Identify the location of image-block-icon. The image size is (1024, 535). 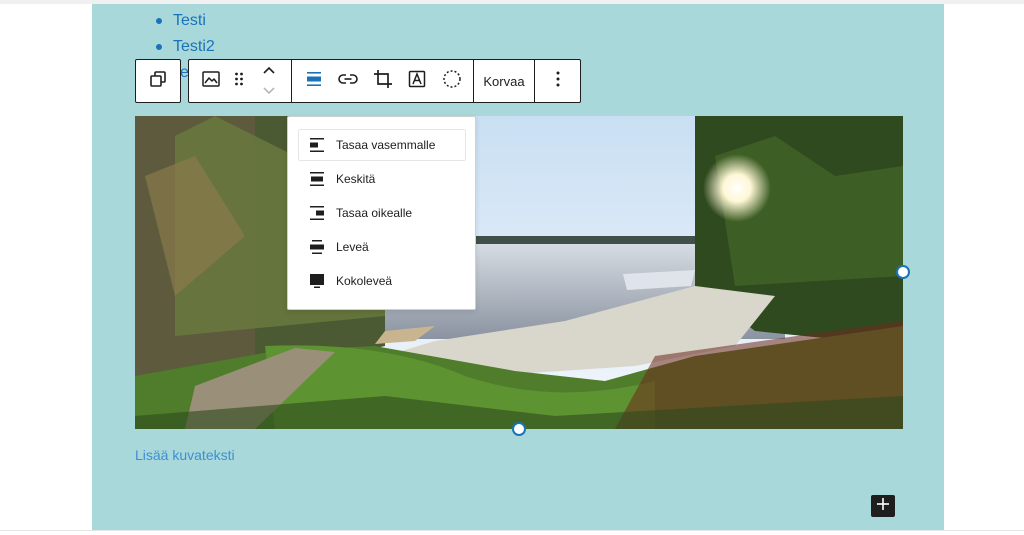
(211, 81).